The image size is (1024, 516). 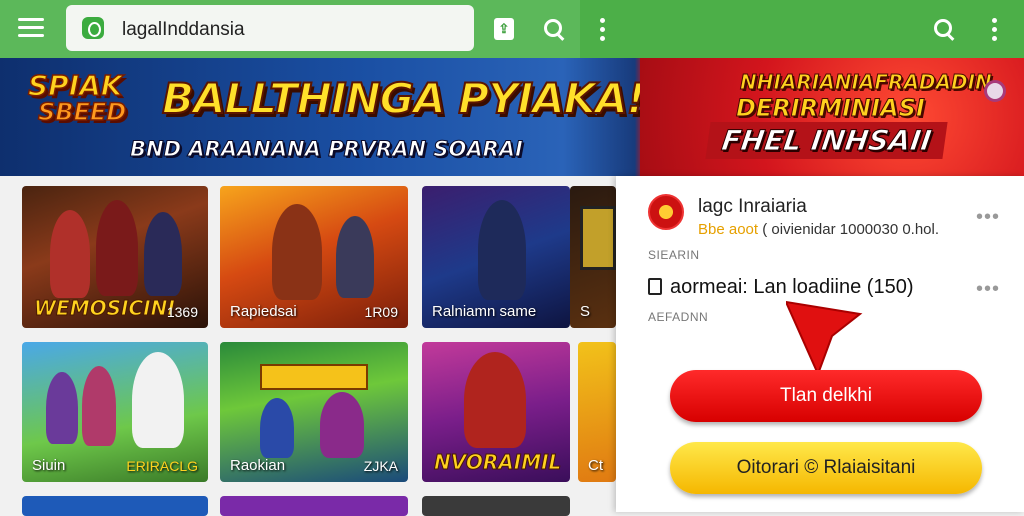 I want to click on banner-subline: BND ARAANANA PRVRAN SOARAI, so click(x=327, y=149).